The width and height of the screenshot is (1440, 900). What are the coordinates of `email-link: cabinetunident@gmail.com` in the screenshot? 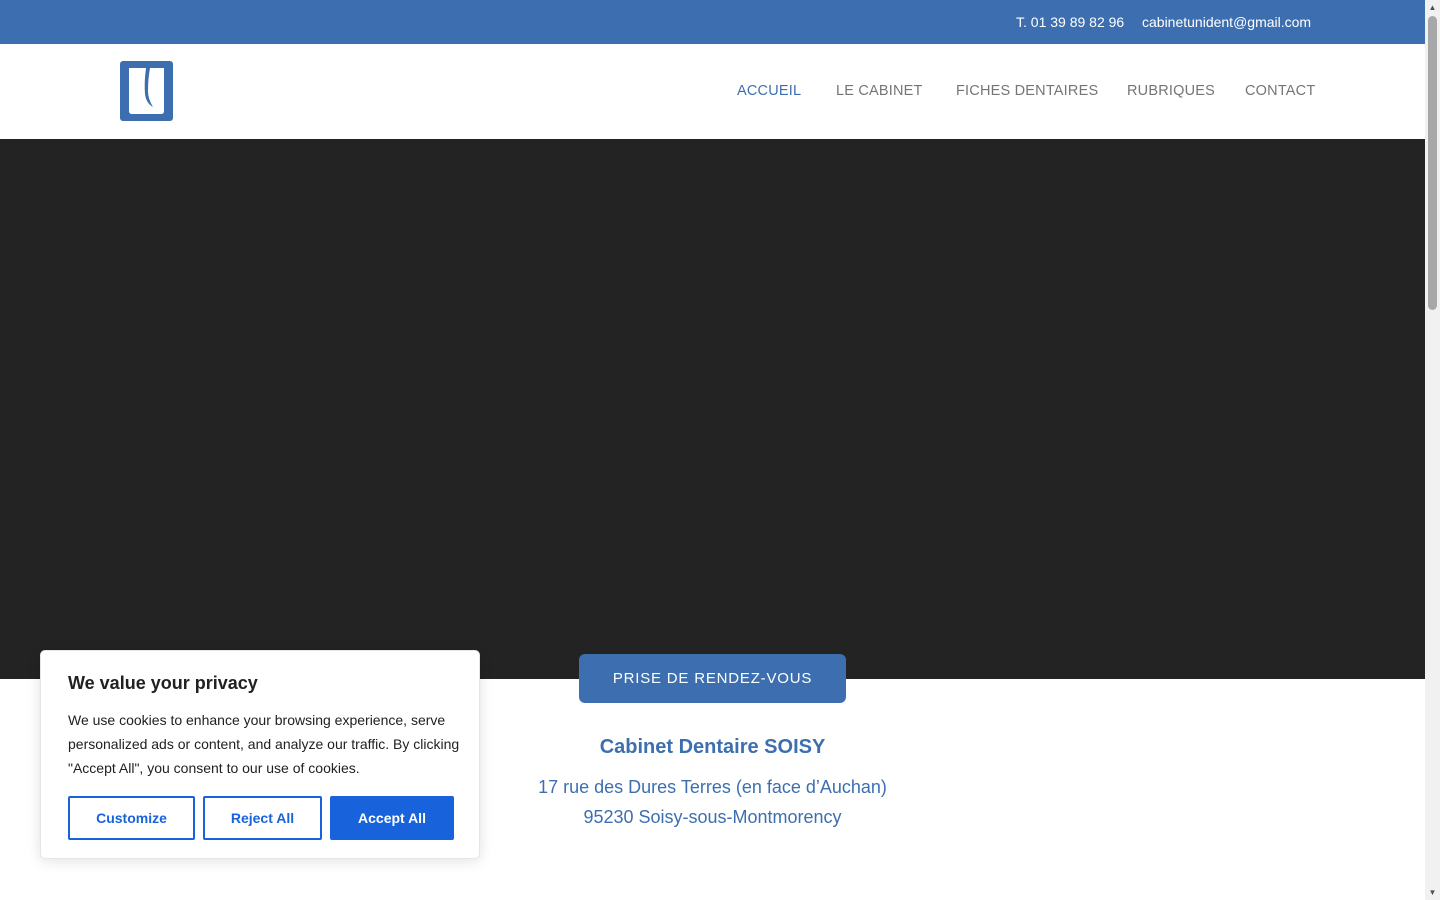 It's located at (1226, 22).